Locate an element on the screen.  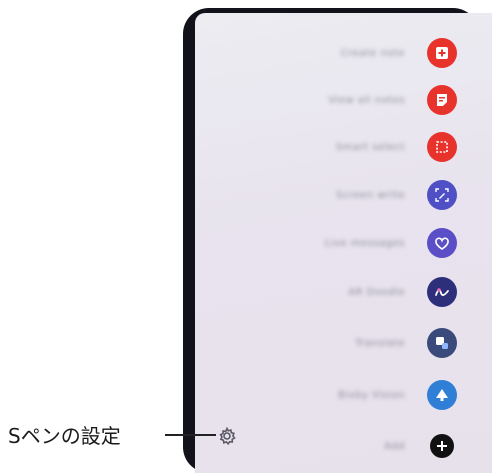
screen-write-icon is located at coordinates (442, 195).